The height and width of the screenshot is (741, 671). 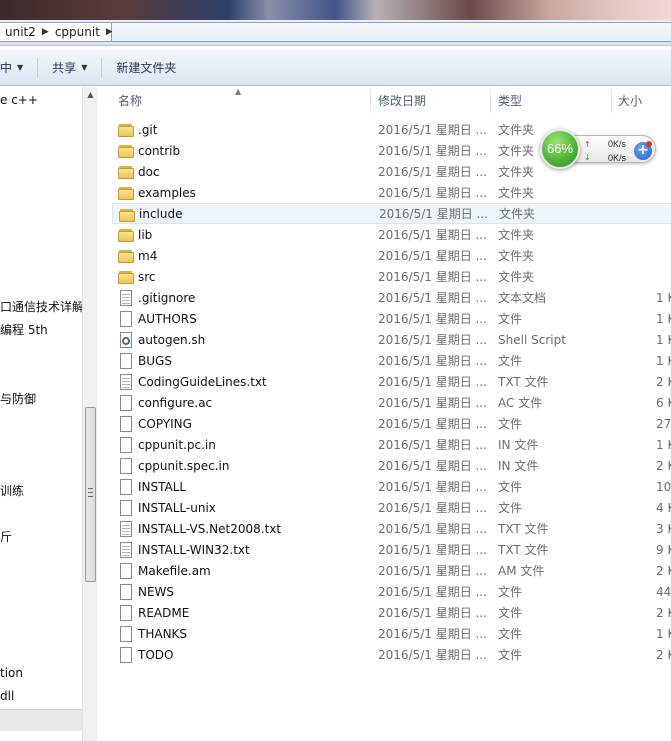 I want to click on file-row: cppunit.pc.in 2016/5/1 星期日 ... IN 文件 1 K, so click(x=391, y=444).